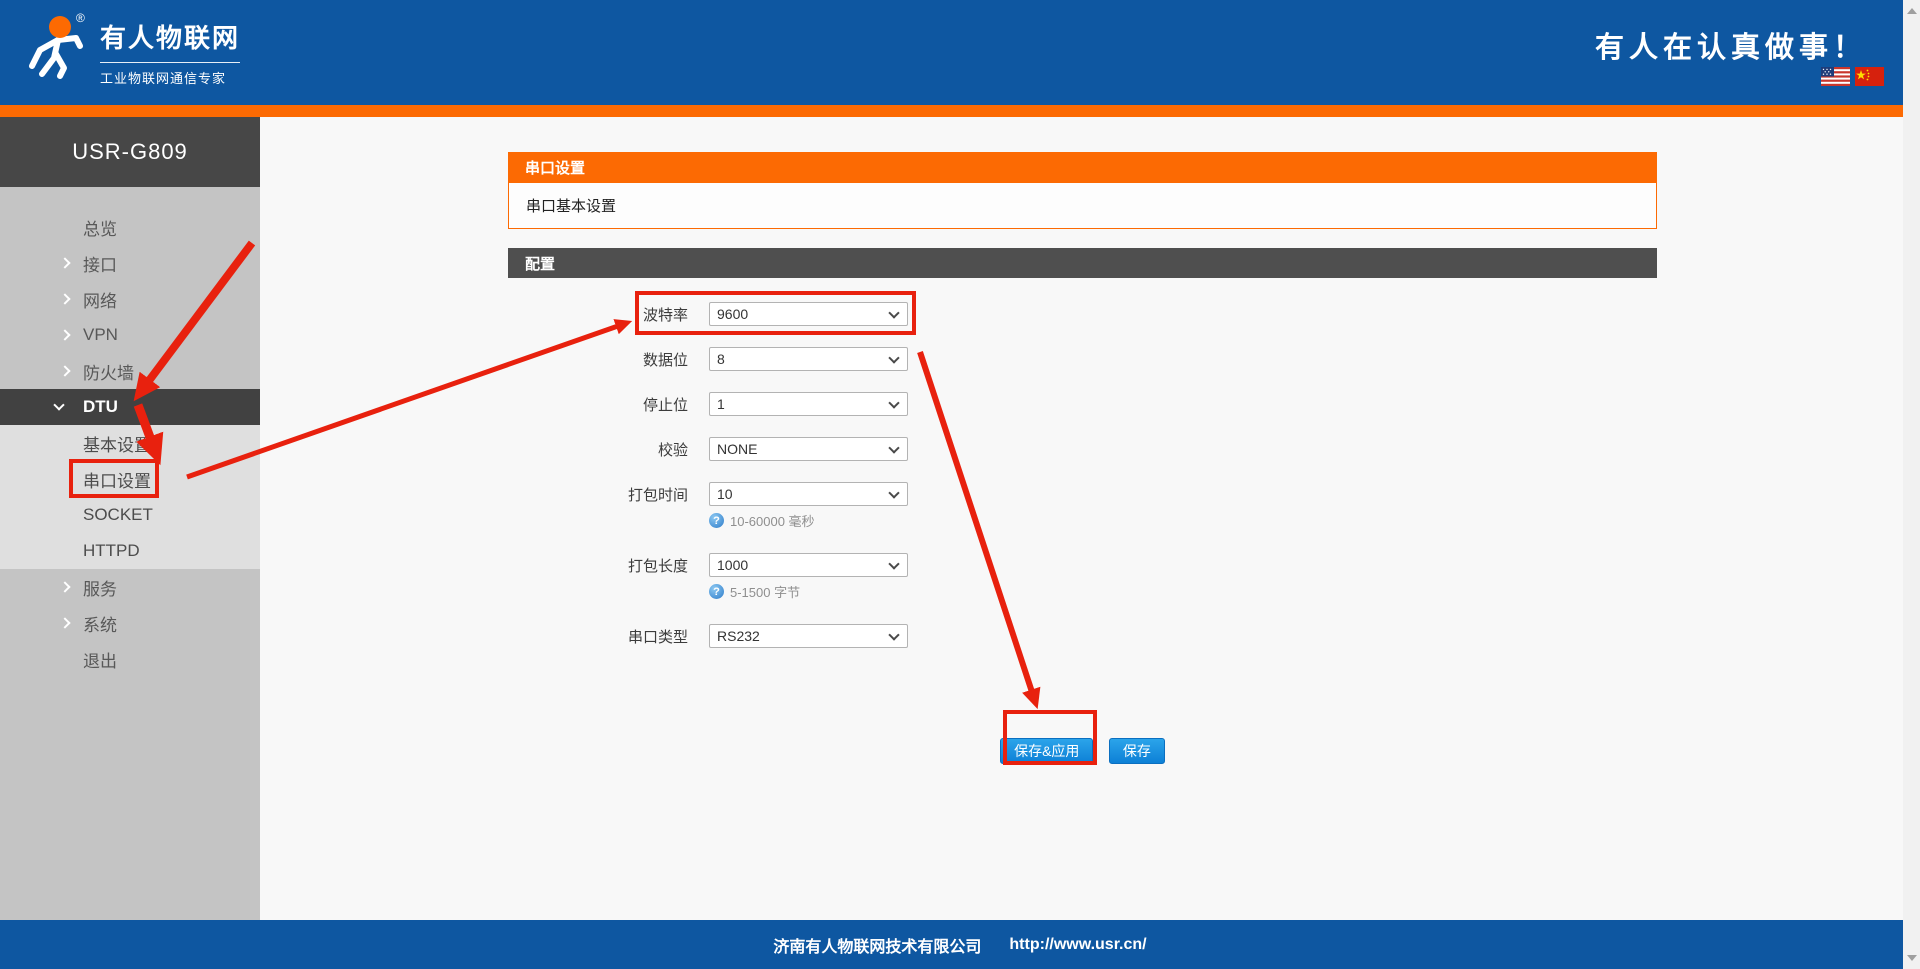 The image size is (1920, 969). What do you see at coordinates (130, 335) in the screenshot?
I see `sidebar-item-vpn: VPN` at bounding box center [130, 335].